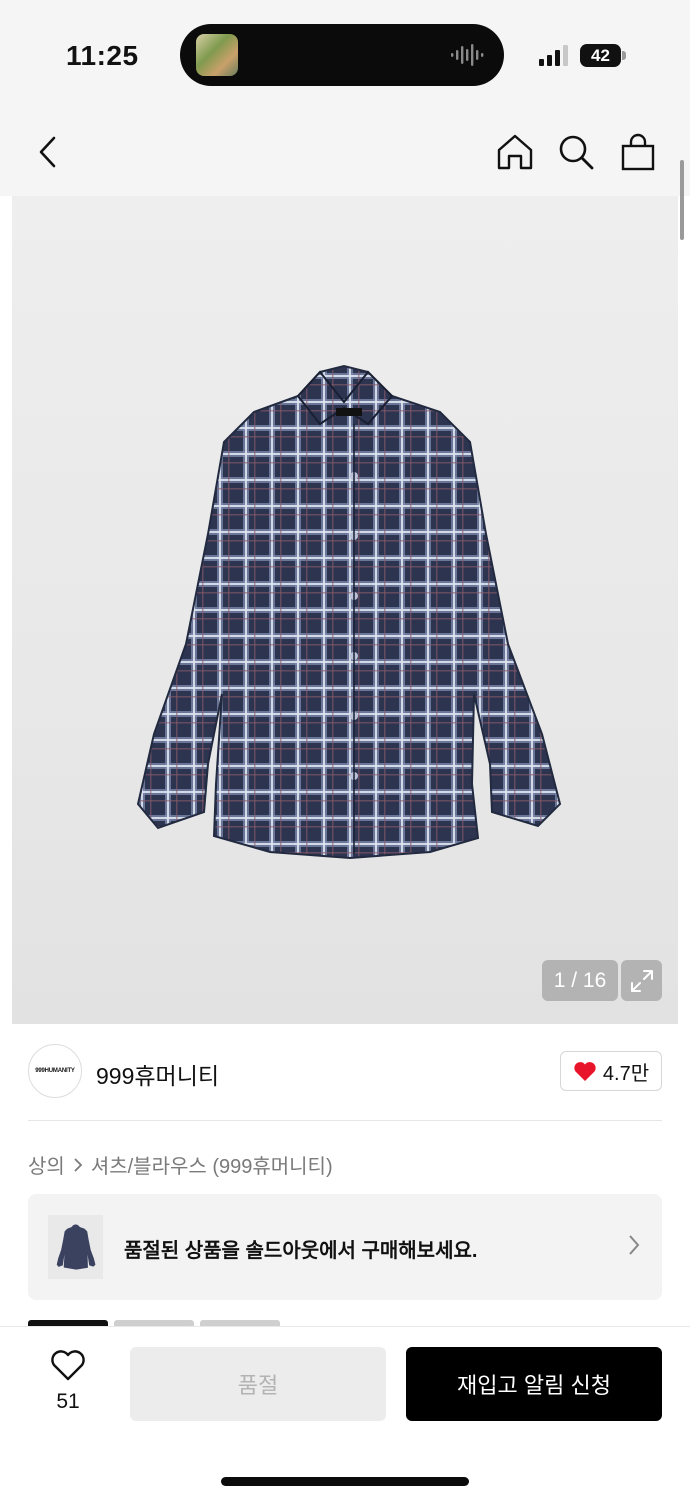  Describe the element at coordinates (580, 980) in the screenshot. I see `image-counter: 1 / 16` at that location.